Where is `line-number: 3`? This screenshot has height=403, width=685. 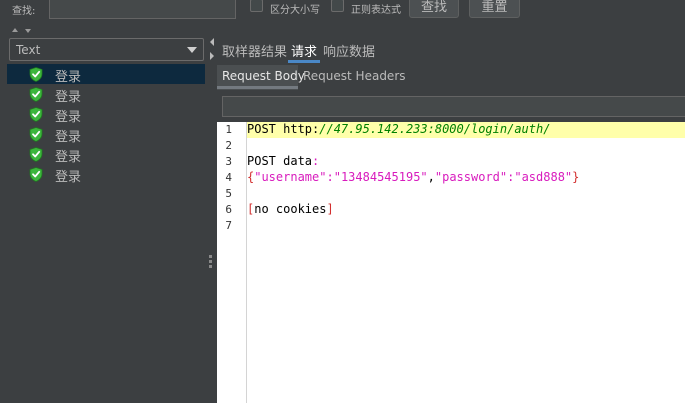
line-number: 3 is located at coordinates (228, 161).